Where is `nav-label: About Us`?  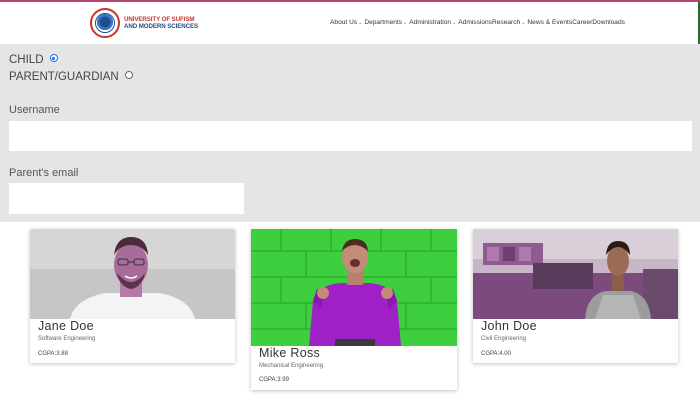
nav-label: About Us is located at coordinates (344, 22).